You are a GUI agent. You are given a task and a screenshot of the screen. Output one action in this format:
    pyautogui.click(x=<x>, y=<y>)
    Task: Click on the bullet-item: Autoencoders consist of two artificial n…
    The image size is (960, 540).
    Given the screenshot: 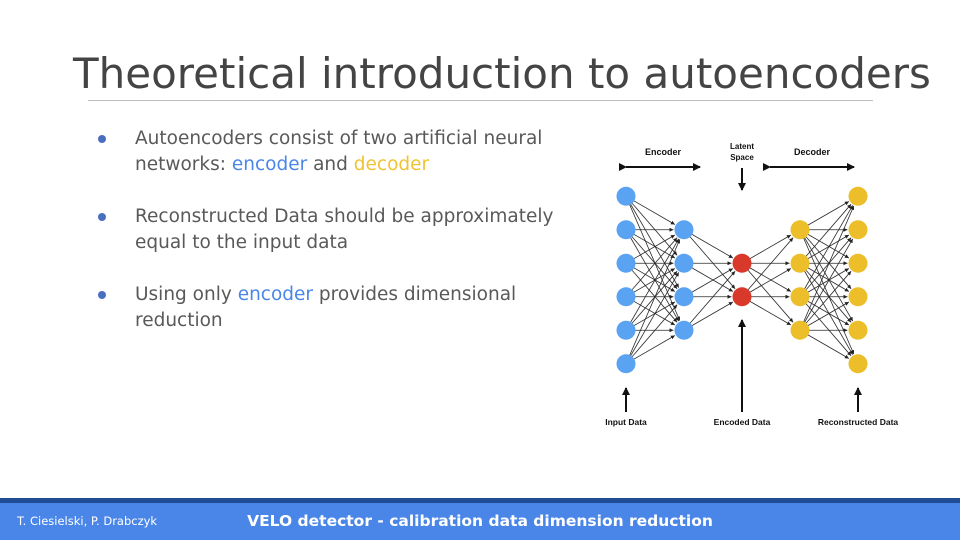 What is the action you would take?
    pyautogui.click(x=325, y=152)
    